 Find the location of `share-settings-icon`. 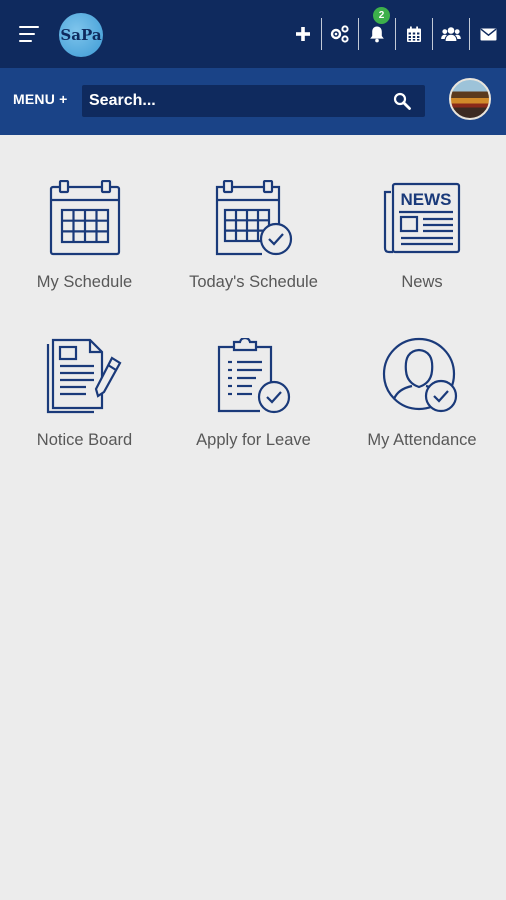

share-settings-icon is located at coordinates (339, 34).